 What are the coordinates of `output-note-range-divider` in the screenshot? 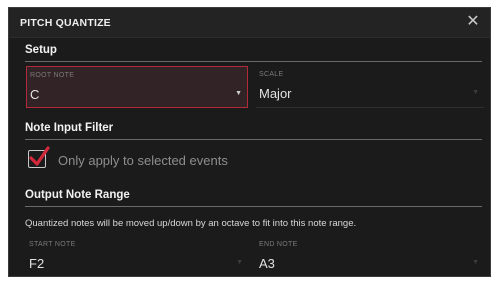 It's located at (253, 206).